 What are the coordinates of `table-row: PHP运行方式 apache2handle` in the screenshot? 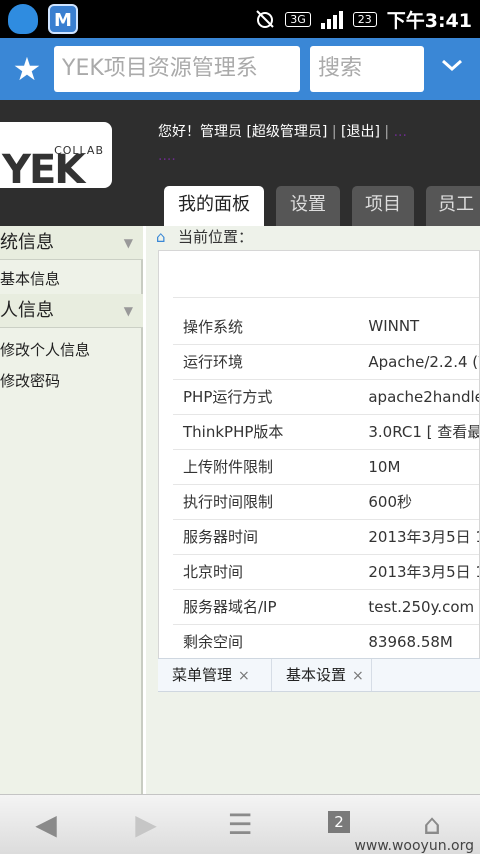 It's located at (326, 397).